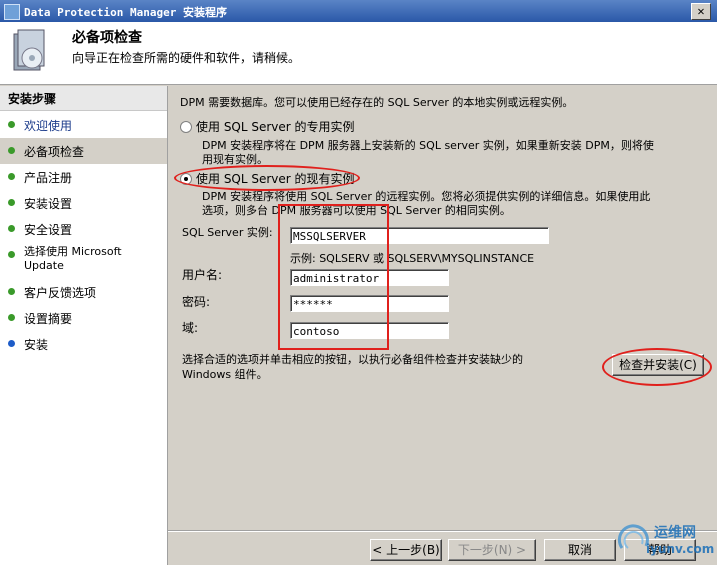  I want to click on step-registration: 产品注册, so click(83, 177).